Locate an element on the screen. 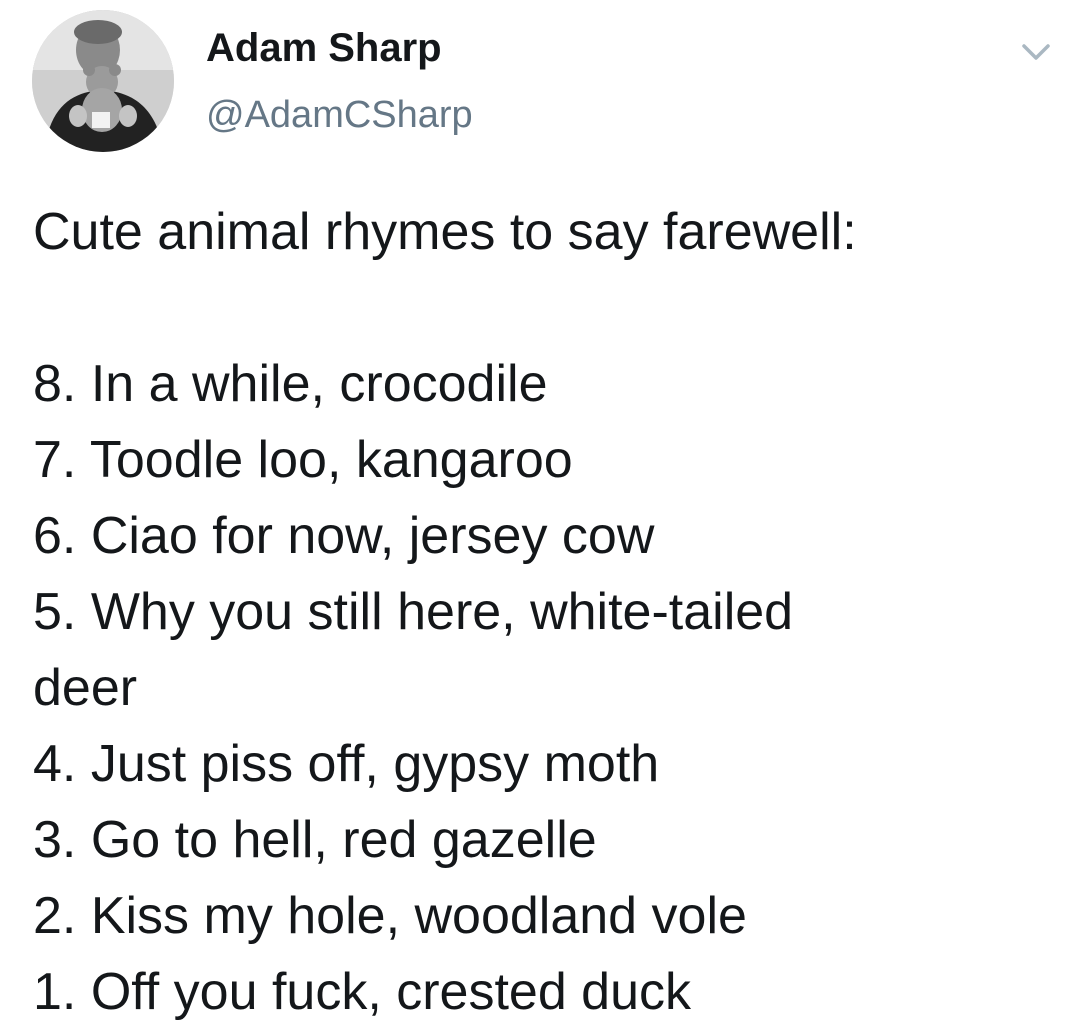 The width and height of the screenshot is (1067, 1030). list-item: 6. Ciao for now, jersey cow is located at coordinates (344, 536).